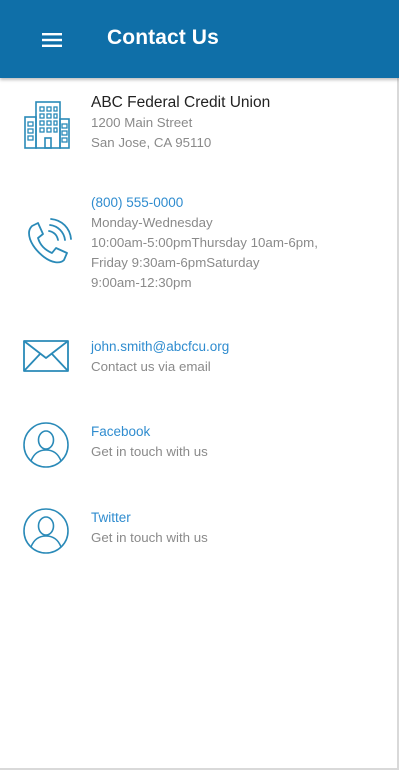 This screenshot has width=399, height=770. What do you see at coordinates (142, 122) in the screenshot?
I see `address-line-1: 1200 Main Street` at bounding box center [142, 122].